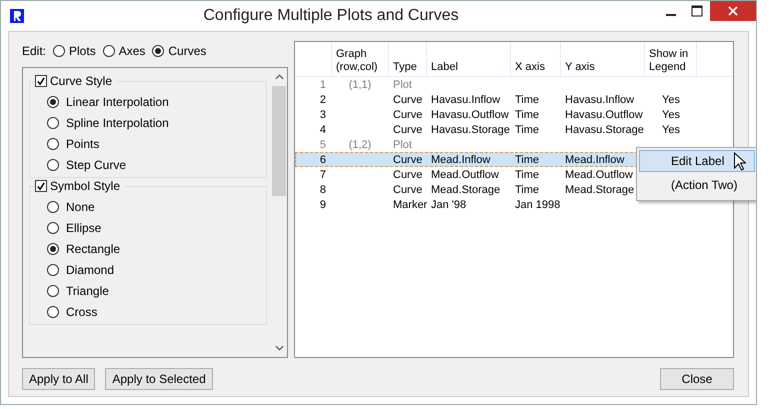 This screenshot has height=409, width=770. Describe the element at coordinates (408, 59) in the screenshot. I see `column-header: Type` at that location.